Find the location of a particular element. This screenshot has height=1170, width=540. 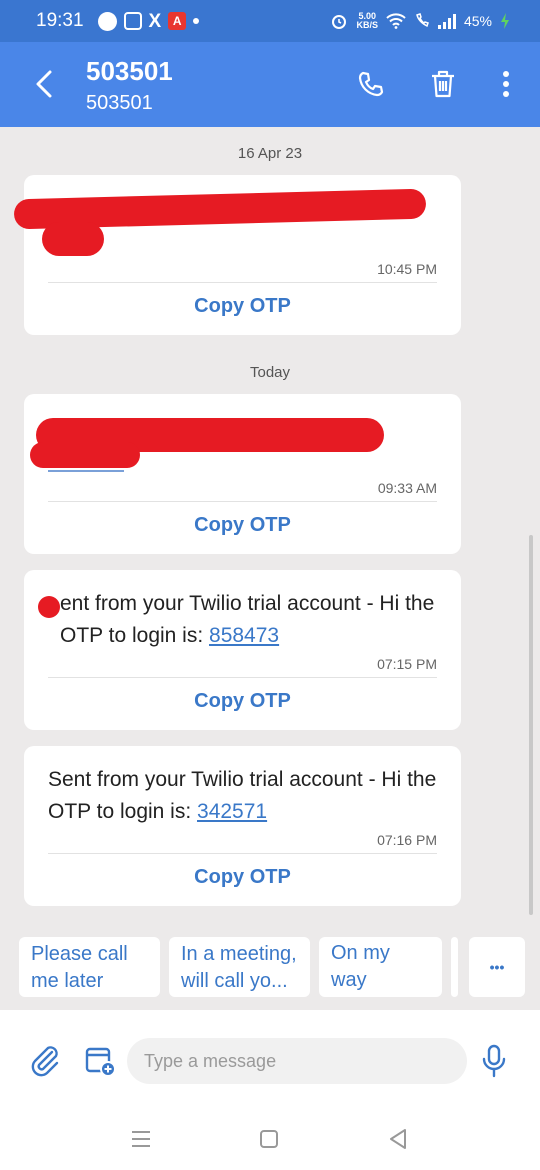

back-nav-button is located at coordinates (398, 1139).